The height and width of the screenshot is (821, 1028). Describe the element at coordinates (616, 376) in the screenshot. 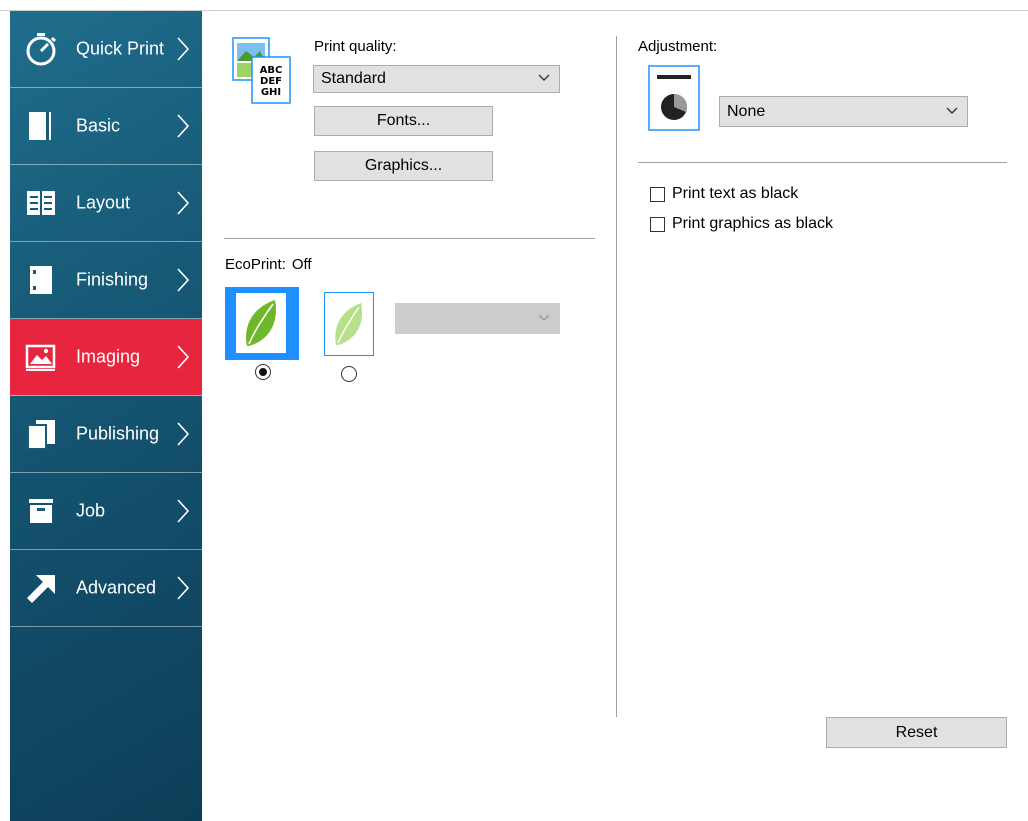

I see `column-divider` at that location.